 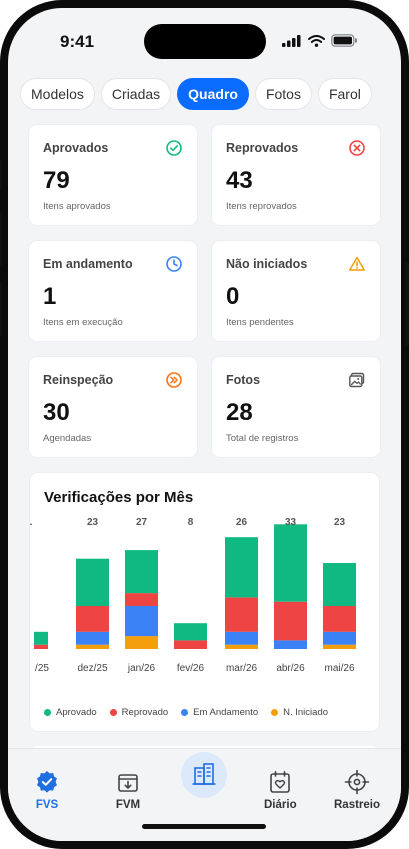 I want to click on legend-item: Aprovado, so click(x=70, y=712).